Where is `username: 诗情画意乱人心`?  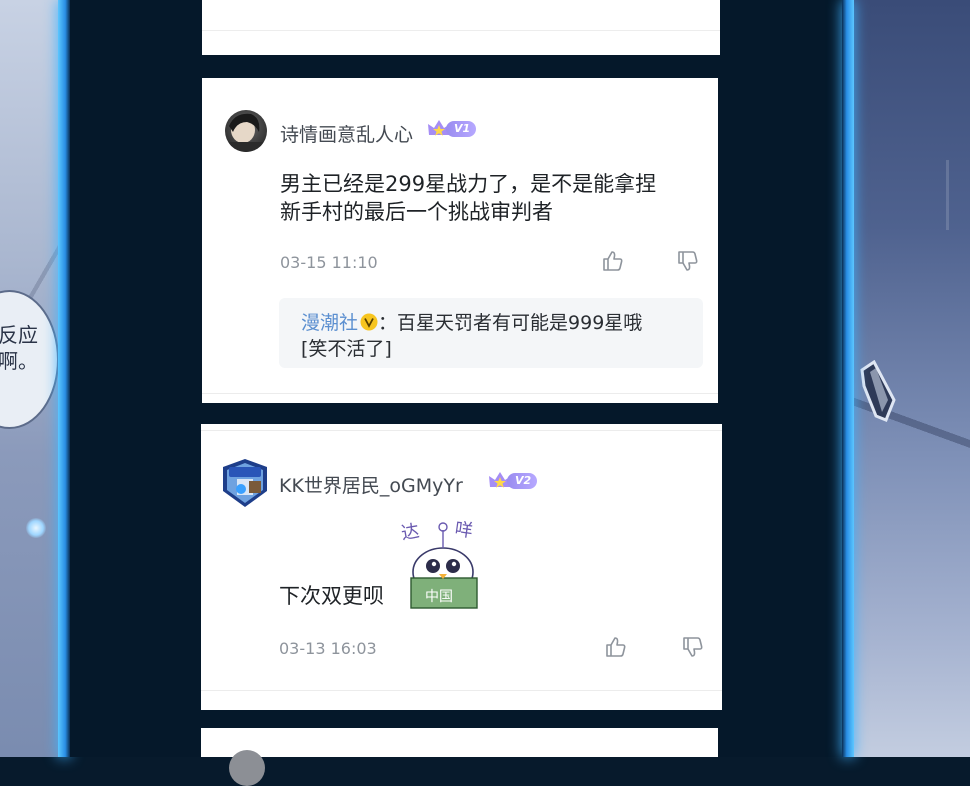 username: 诗情画意乱人心 is located at coordinates (346, 133).